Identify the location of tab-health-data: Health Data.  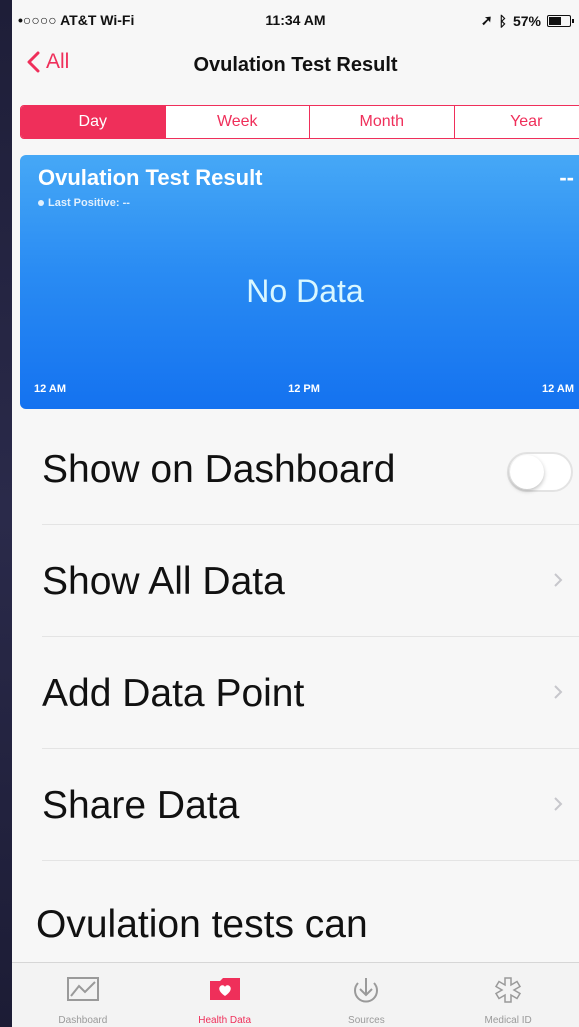
(225, 995).